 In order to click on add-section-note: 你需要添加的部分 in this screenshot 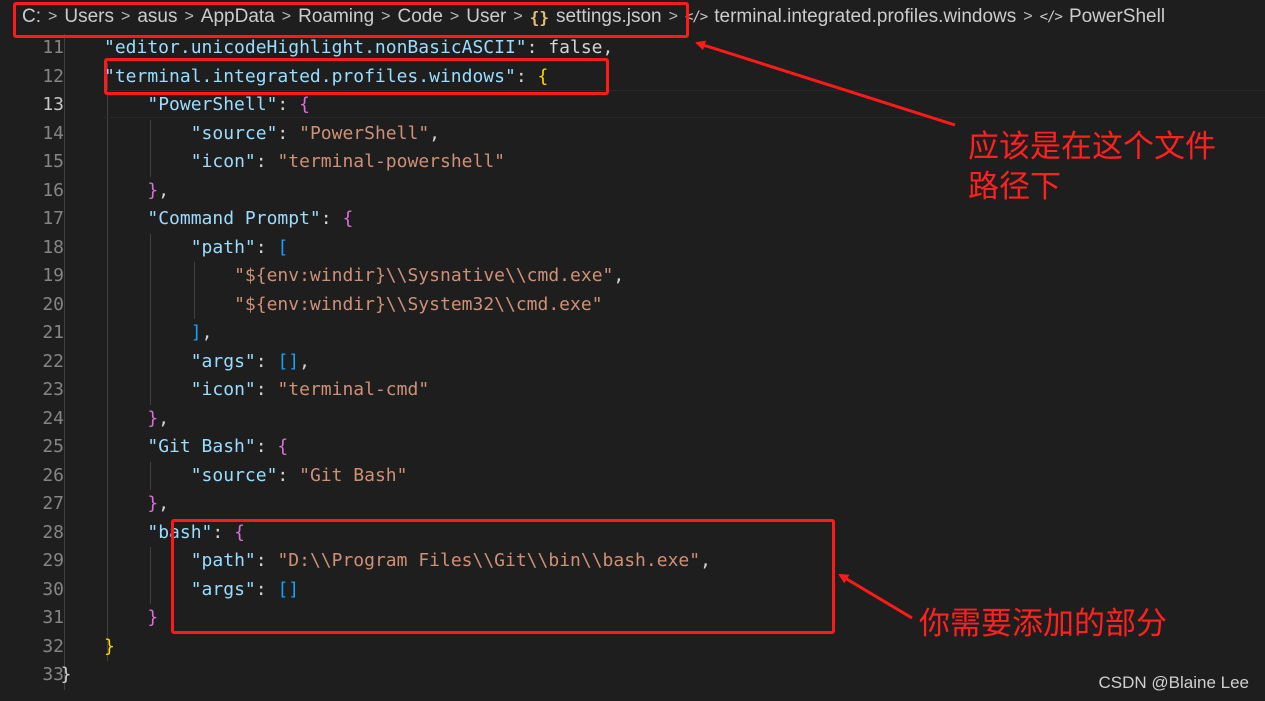, I will do `click(1043, 624)`.